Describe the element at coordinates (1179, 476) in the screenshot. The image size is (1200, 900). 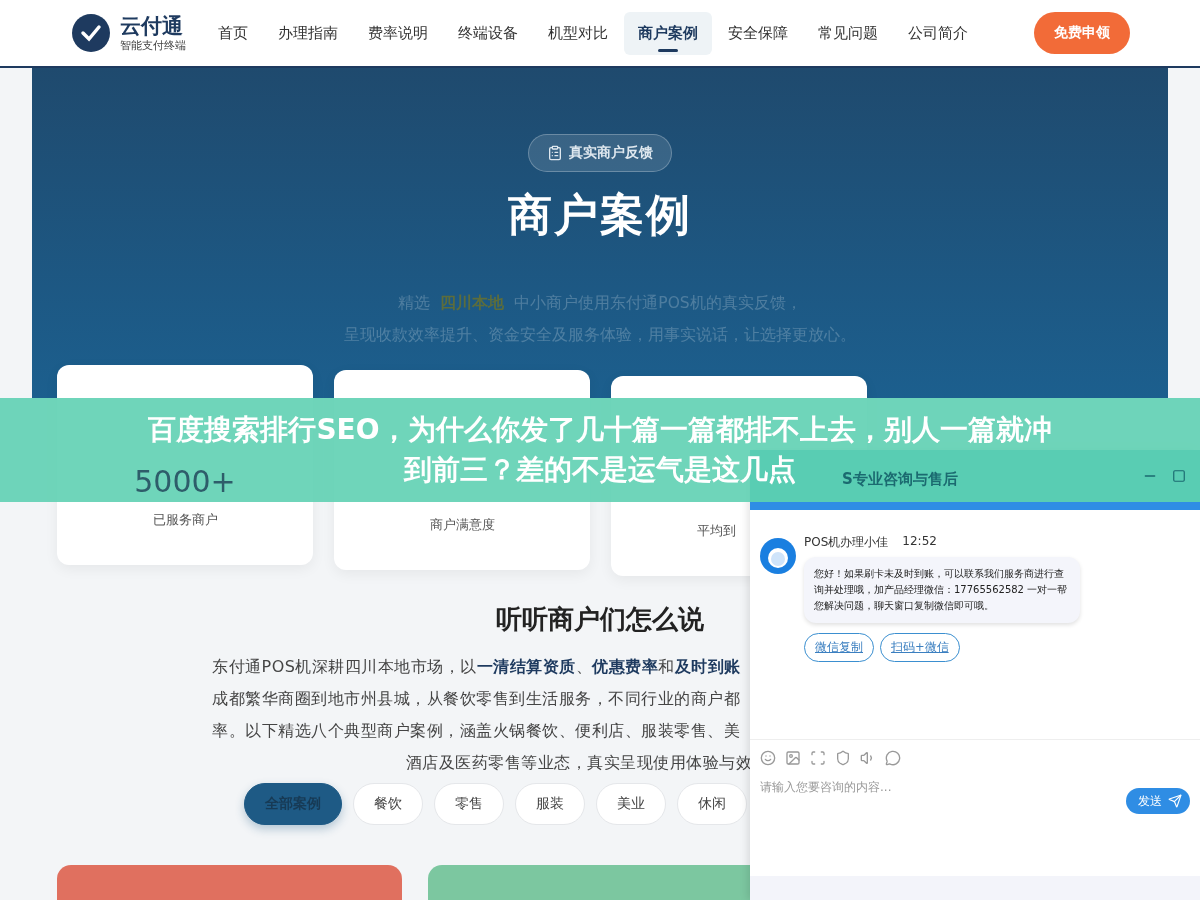
I see `maximize-icon` at that location.